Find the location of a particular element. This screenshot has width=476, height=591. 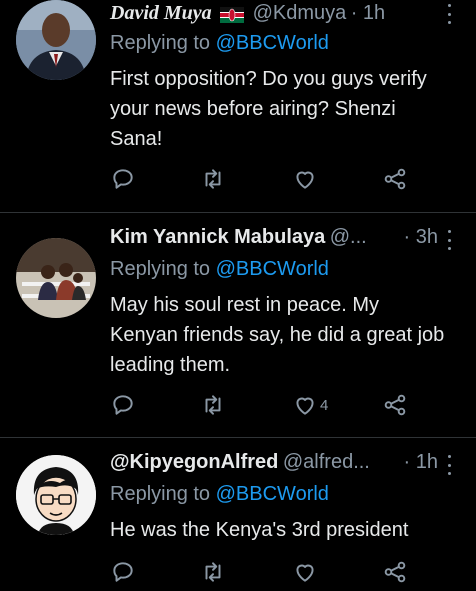

display-name: David Muya is located at coordinates (161, 13).